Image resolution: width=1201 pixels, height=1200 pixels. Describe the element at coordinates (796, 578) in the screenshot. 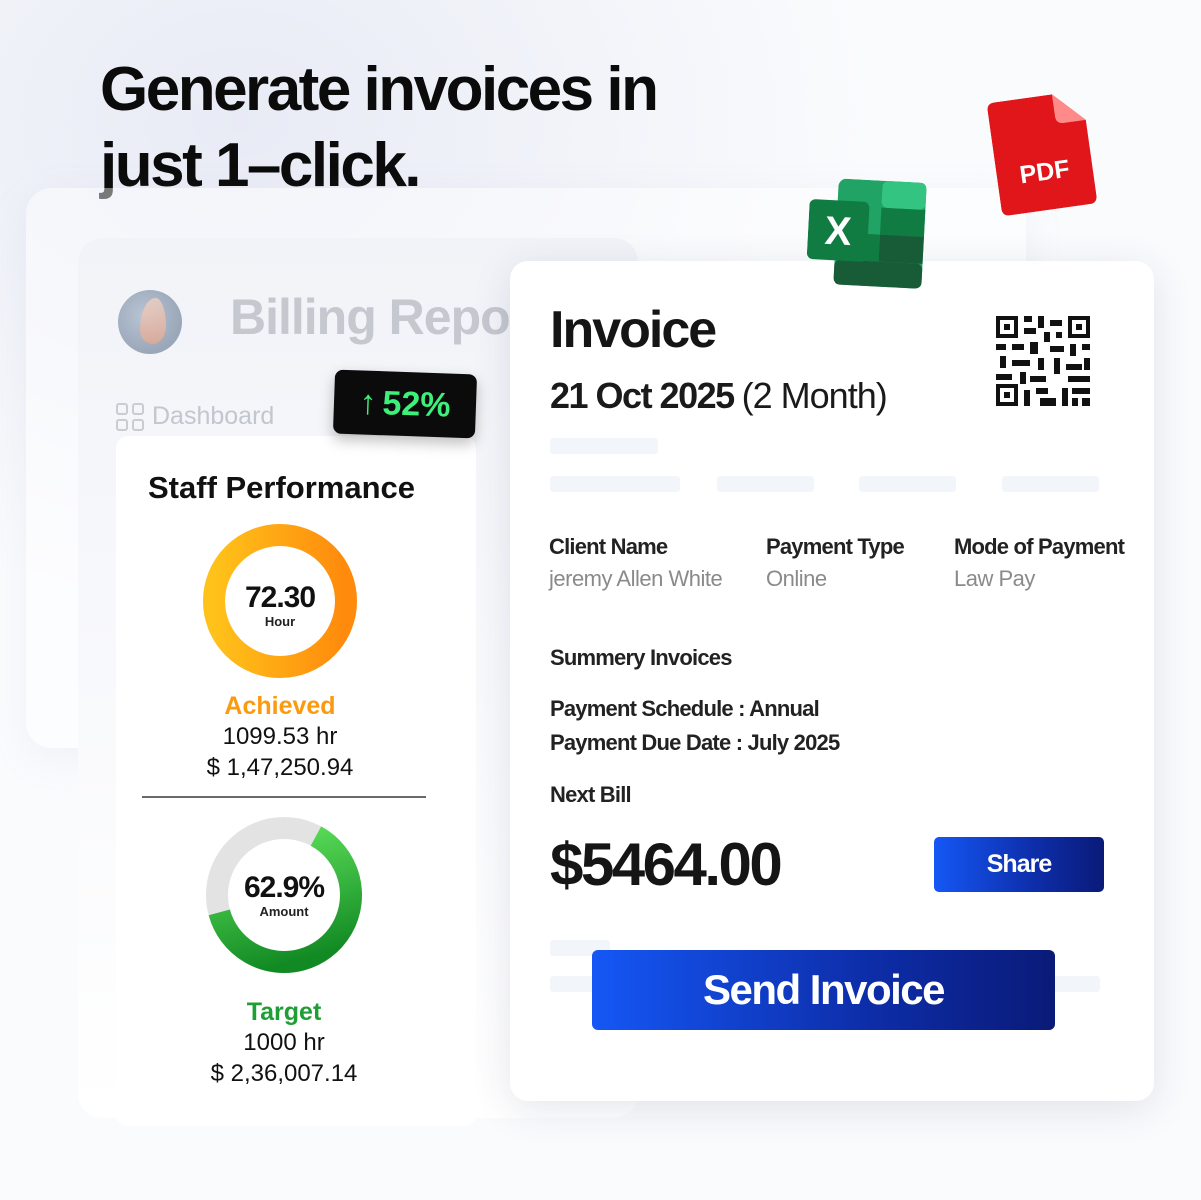

I see `payment-type-value: Online` at that location.